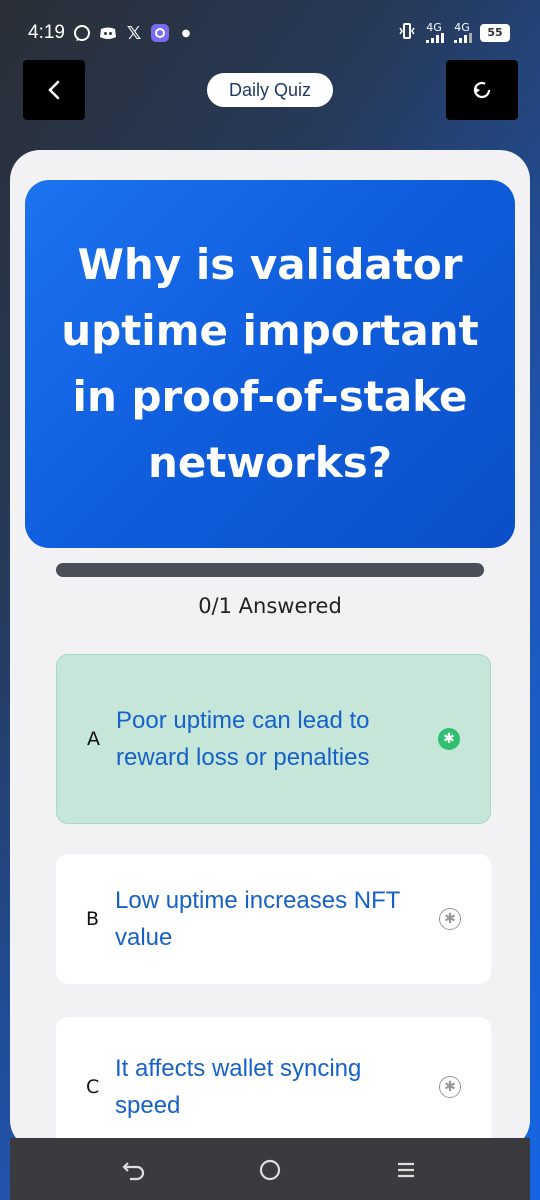 The image size is (540, 1200). I want to click on refresh-icon, so click(482, 90).